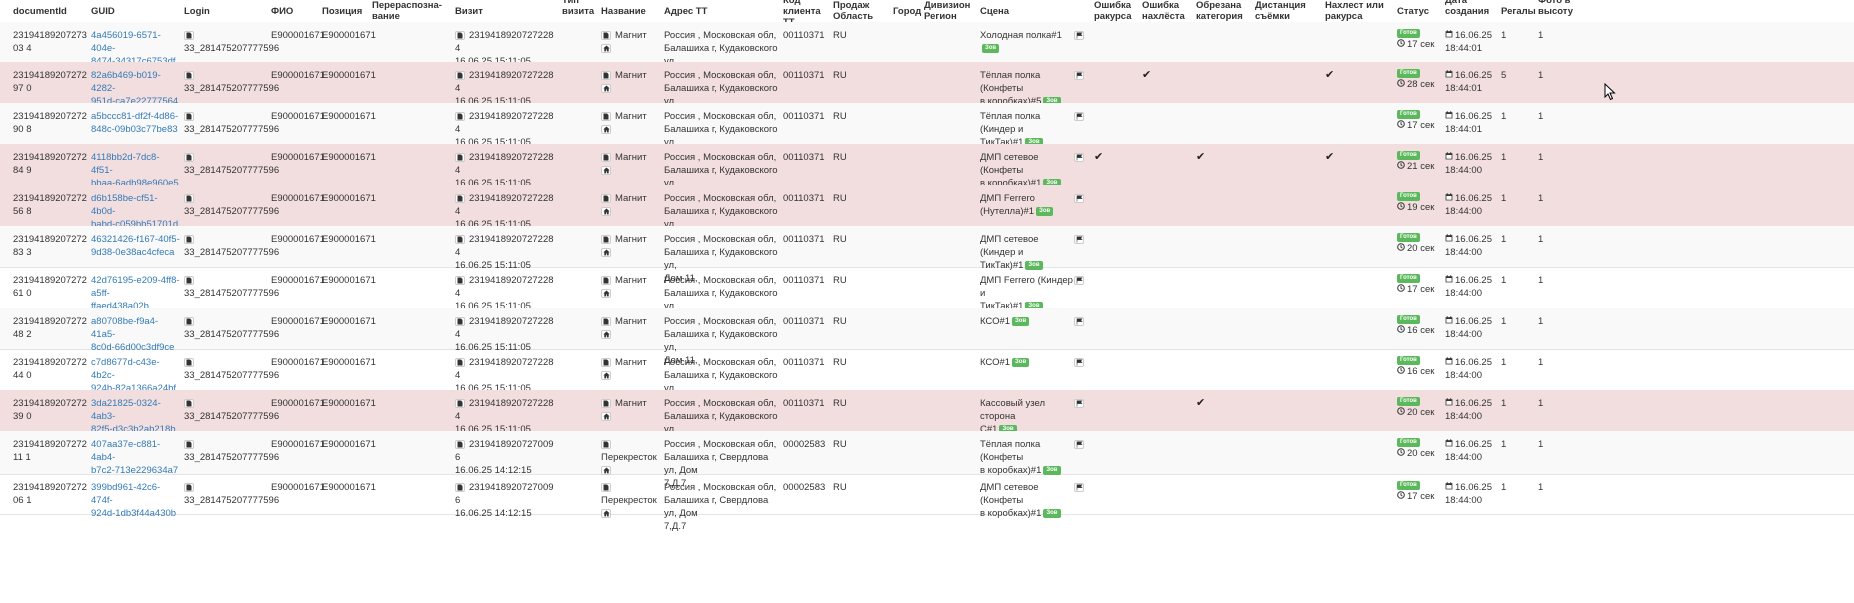  I want to click on guid-link-cont: 9d38-0e38ac4cfeca, so click(136, 252).